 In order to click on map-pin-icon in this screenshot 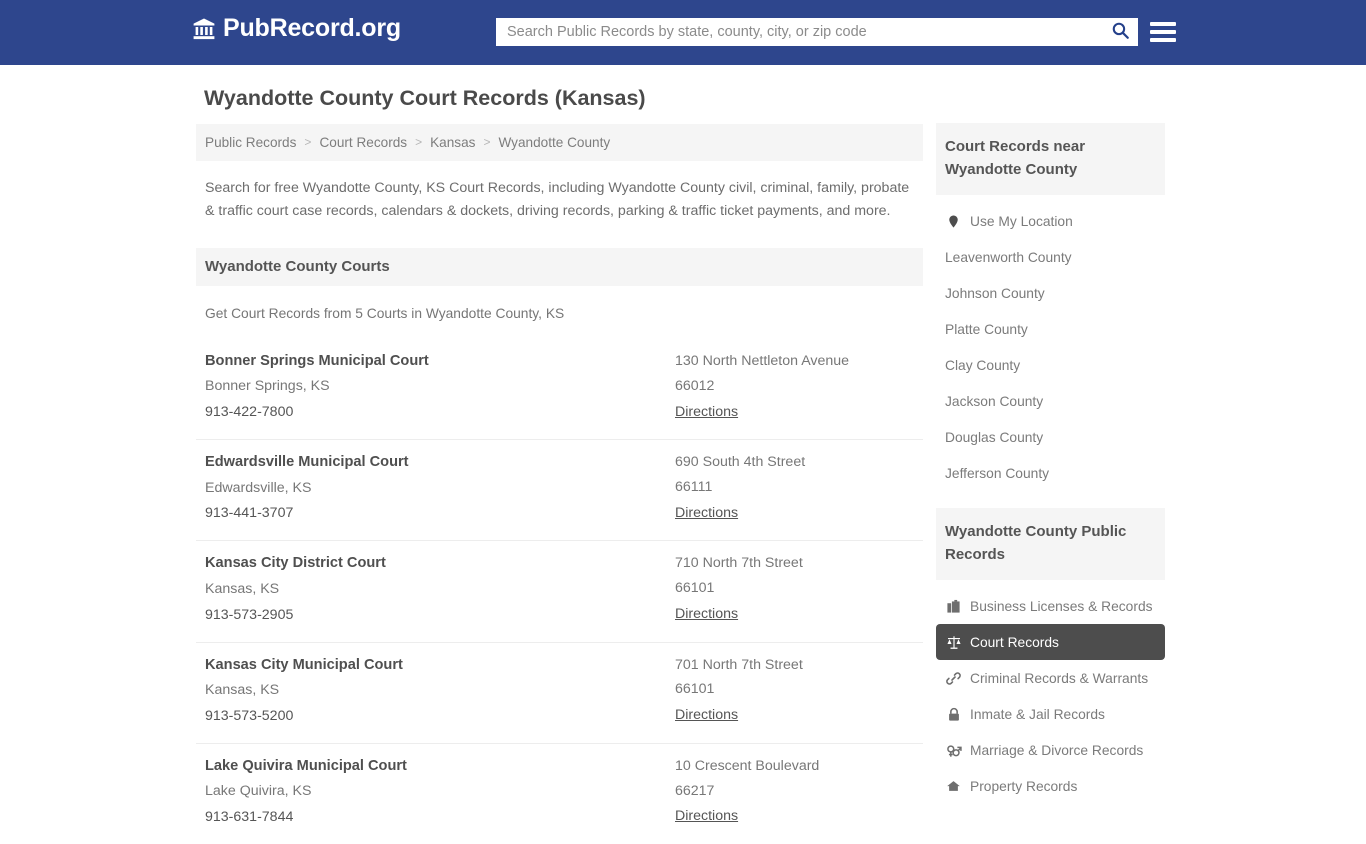, I will do `click(953, 221)`.